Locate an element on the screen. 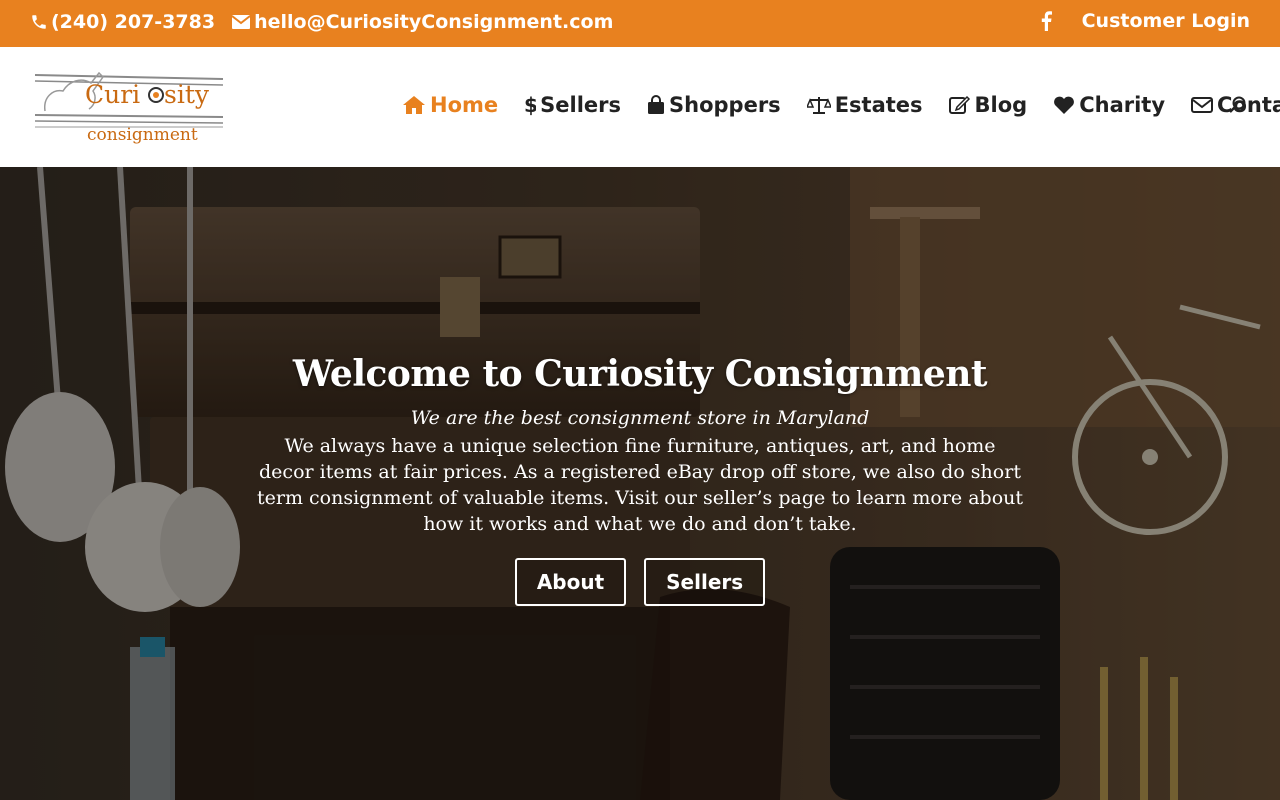 The height and width of the screenshot is (800, 1280). nav-label-shoppers: Shoppers is located at coordinates (725, 105).